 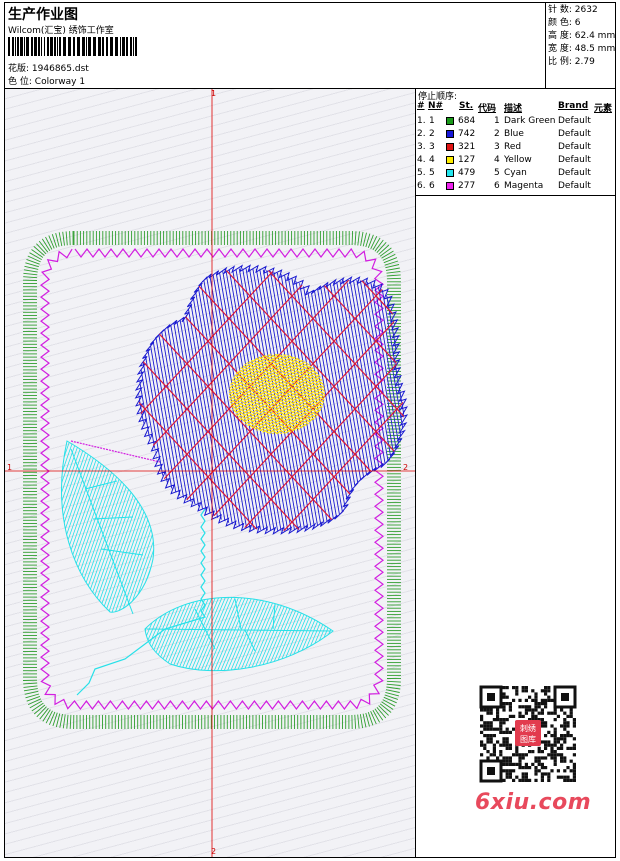 I want to click on color-swatch-red, so click(x=450, y=147).